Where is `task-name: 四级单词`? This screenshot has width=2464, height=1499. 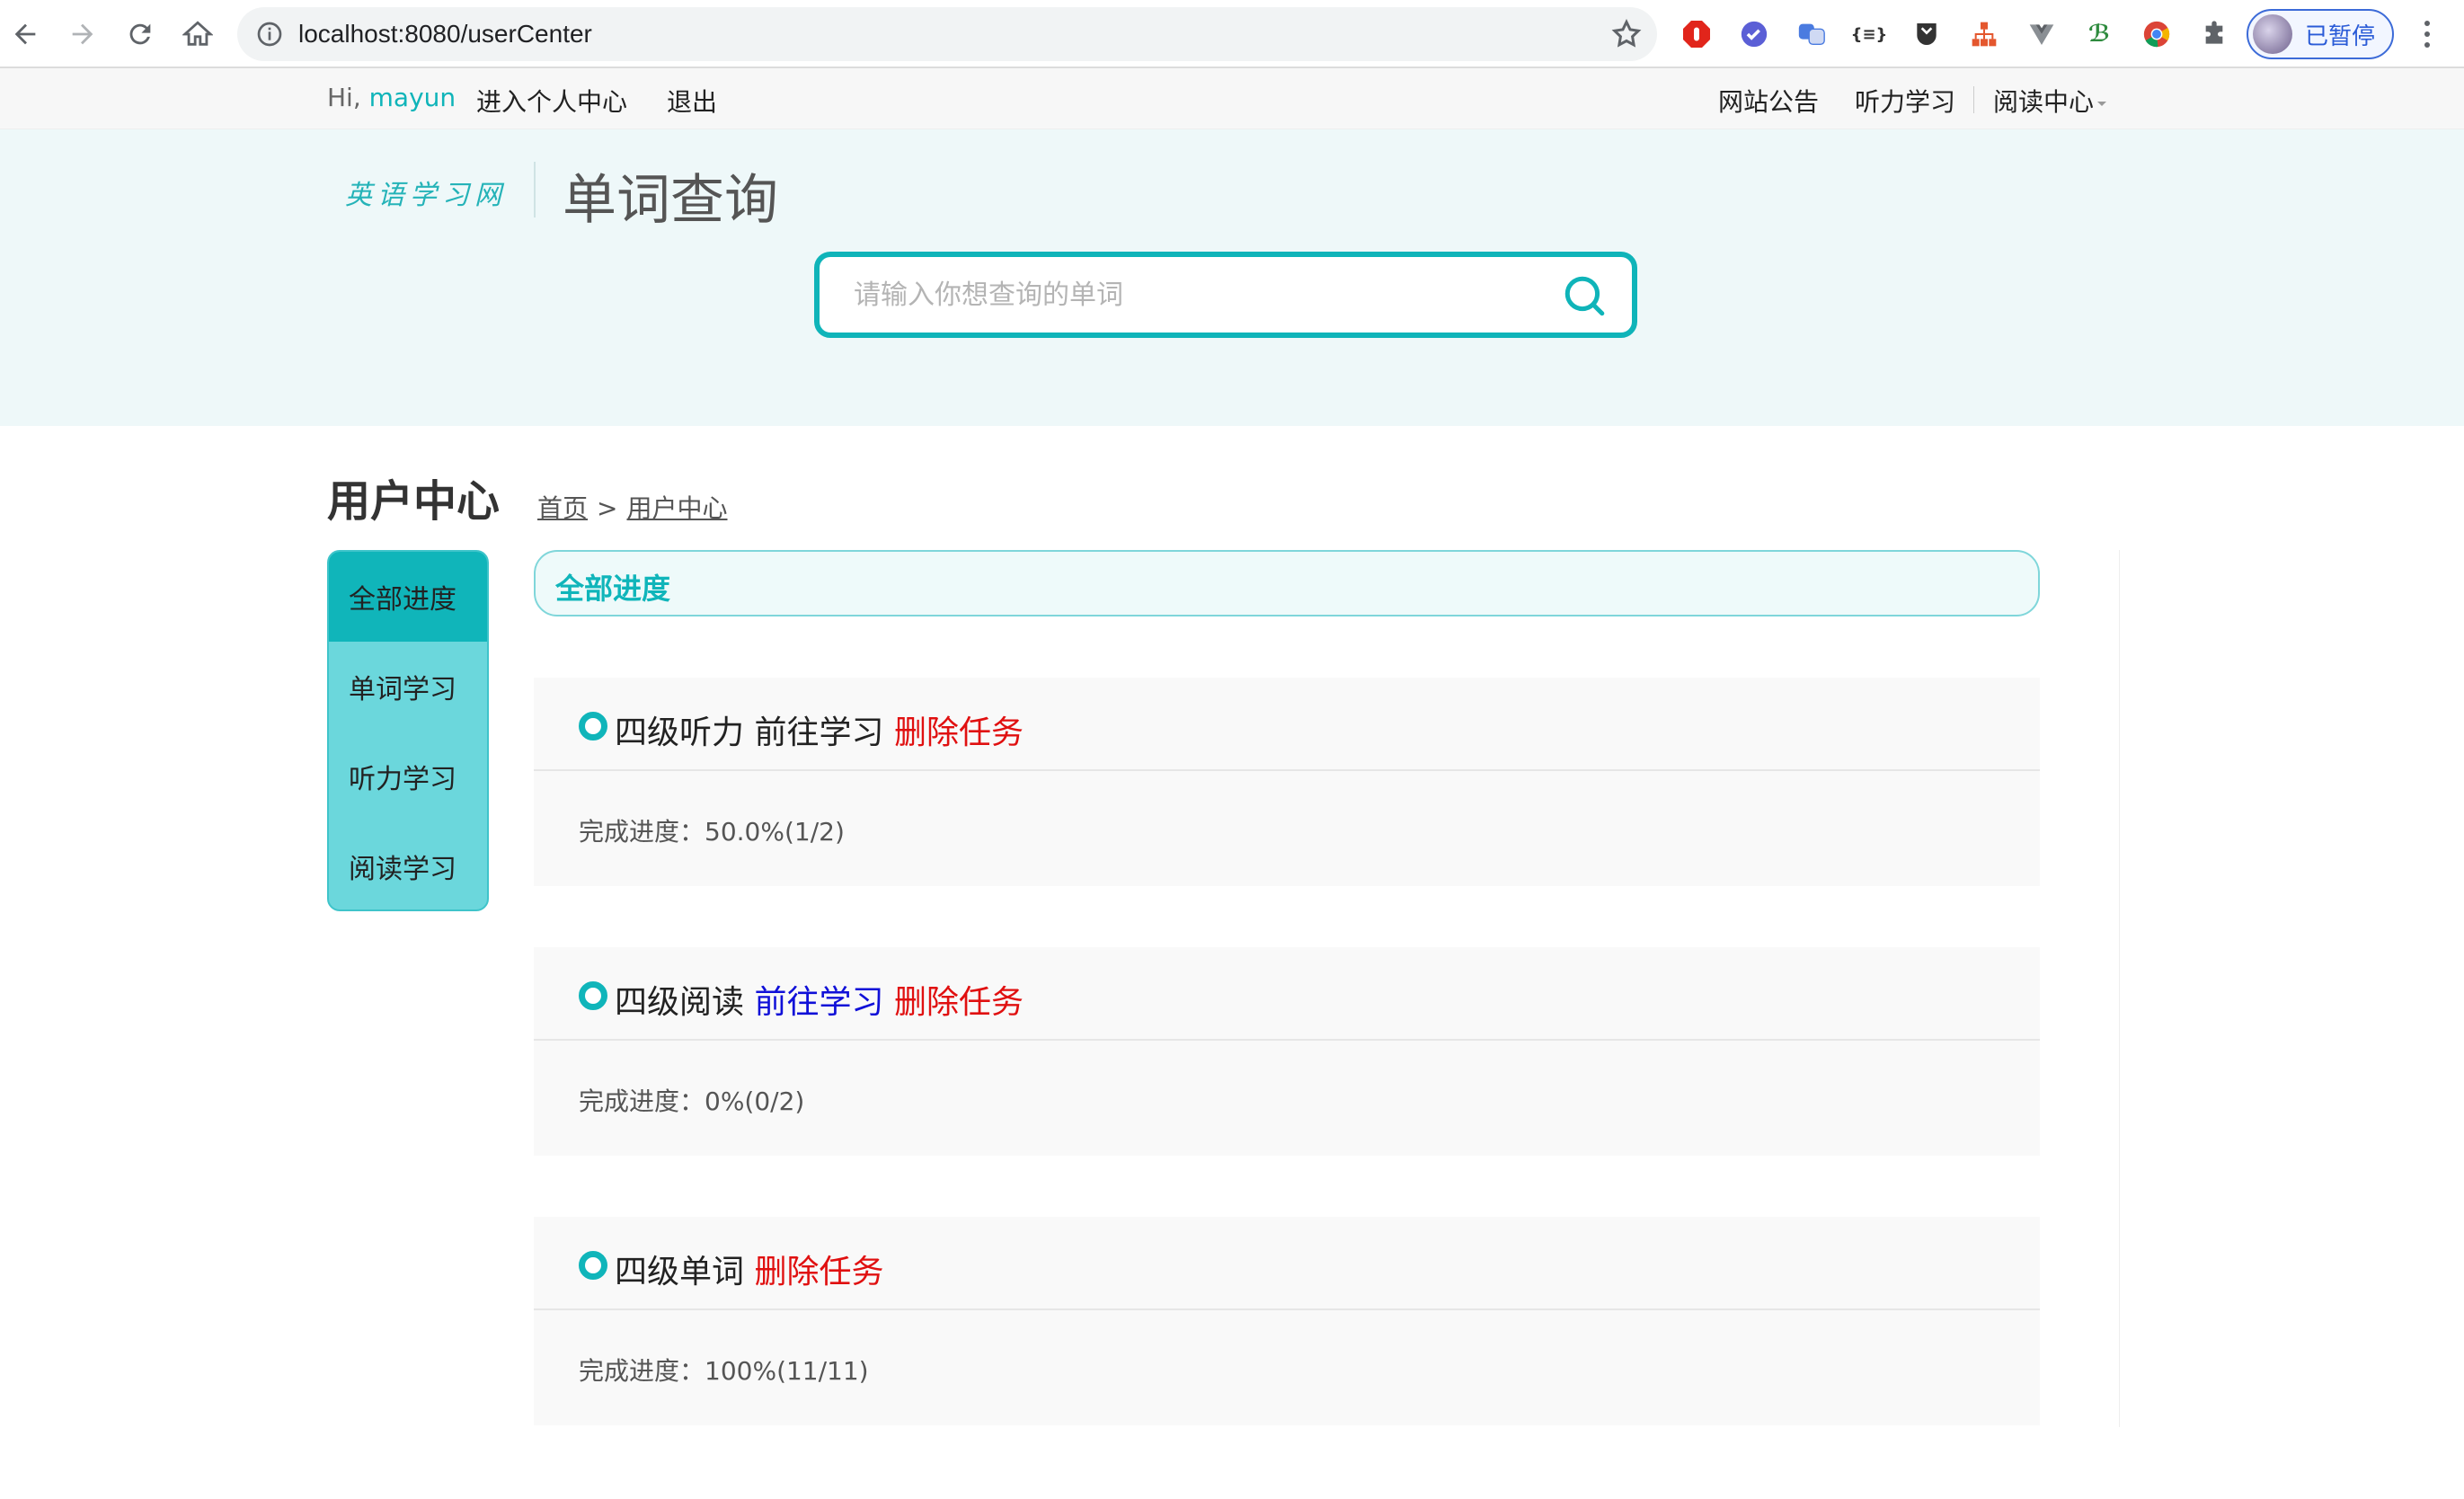
task-name: 四级单词 is located at coordinates (680, 1272).